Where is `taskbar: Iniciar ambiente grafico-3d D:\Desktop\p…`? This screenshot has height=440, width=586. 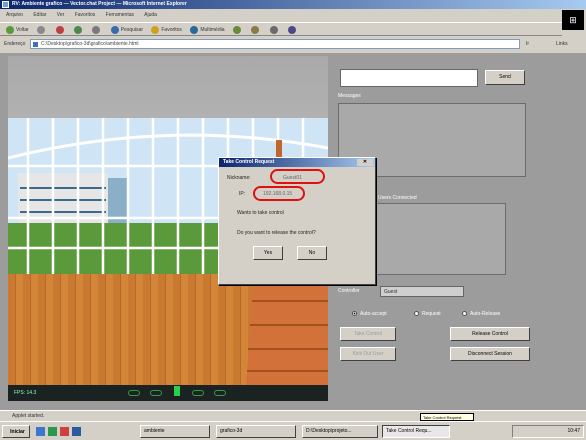
taskbar: Iniciar ambiente grafico-3d D:\Desktop\p… is located at coordinates (293, 430).